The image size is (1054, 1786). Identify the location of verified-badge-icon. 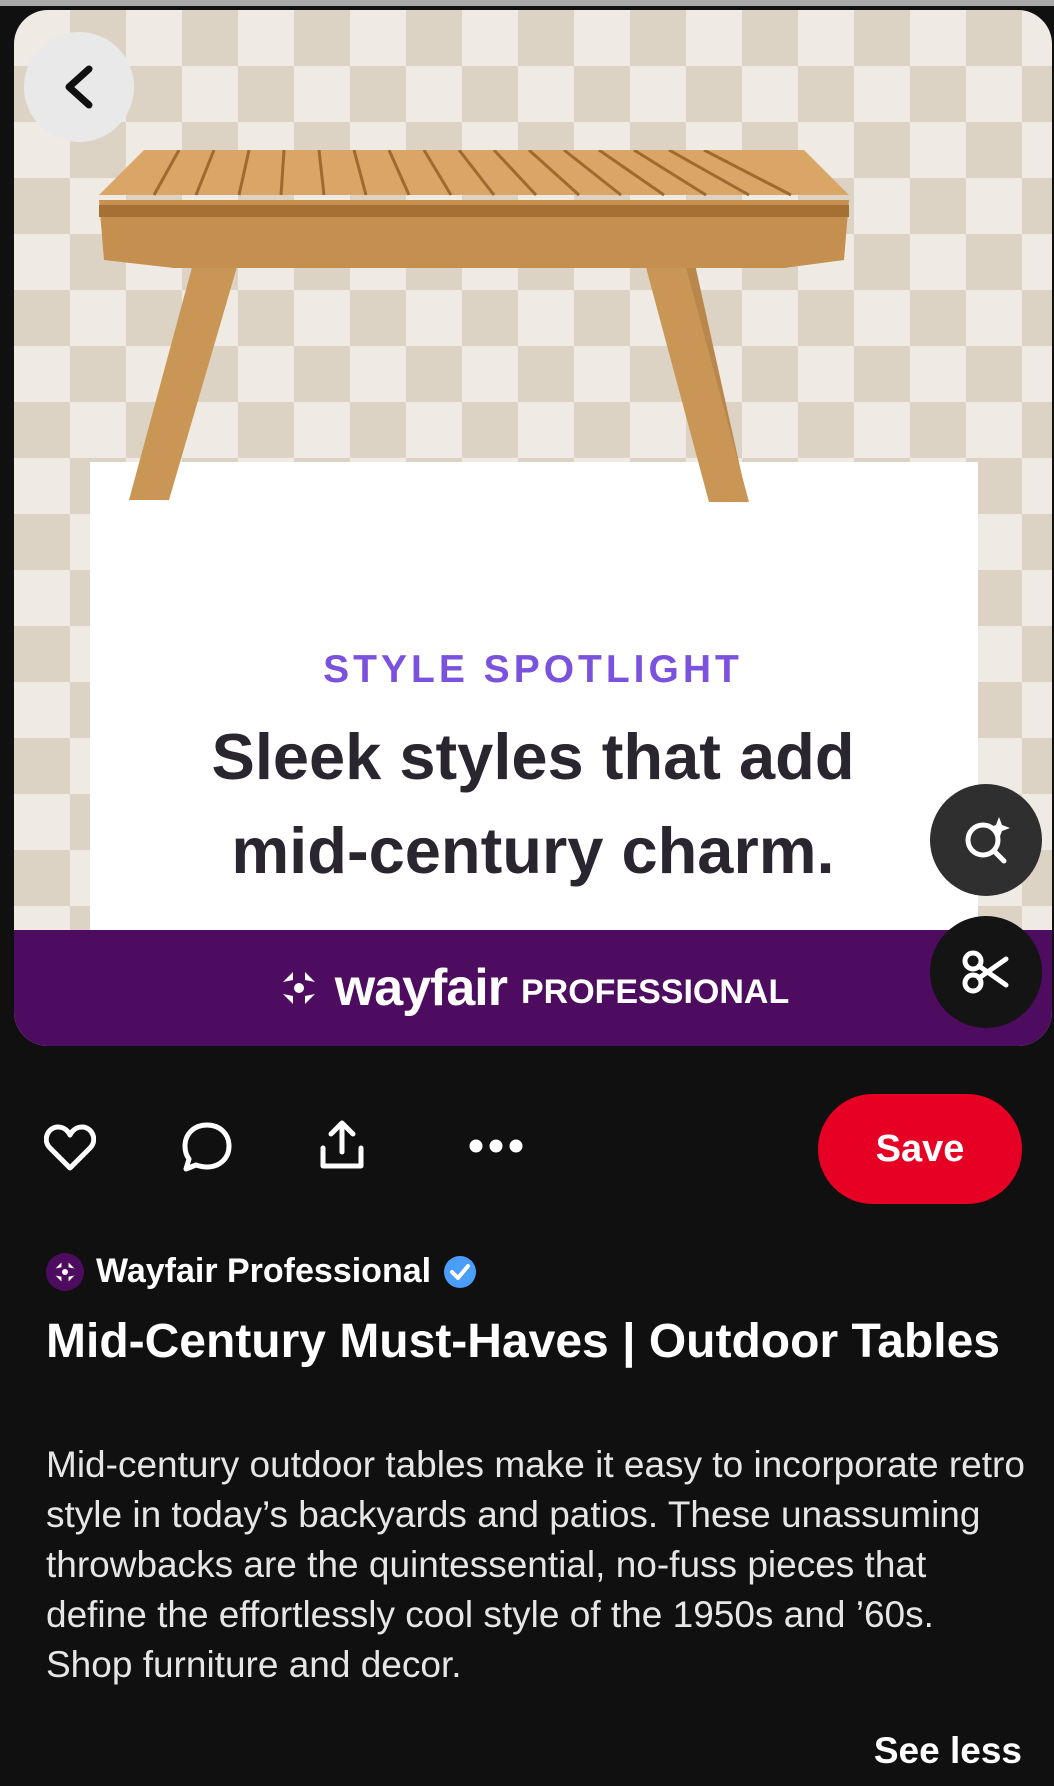
(460, 1271).